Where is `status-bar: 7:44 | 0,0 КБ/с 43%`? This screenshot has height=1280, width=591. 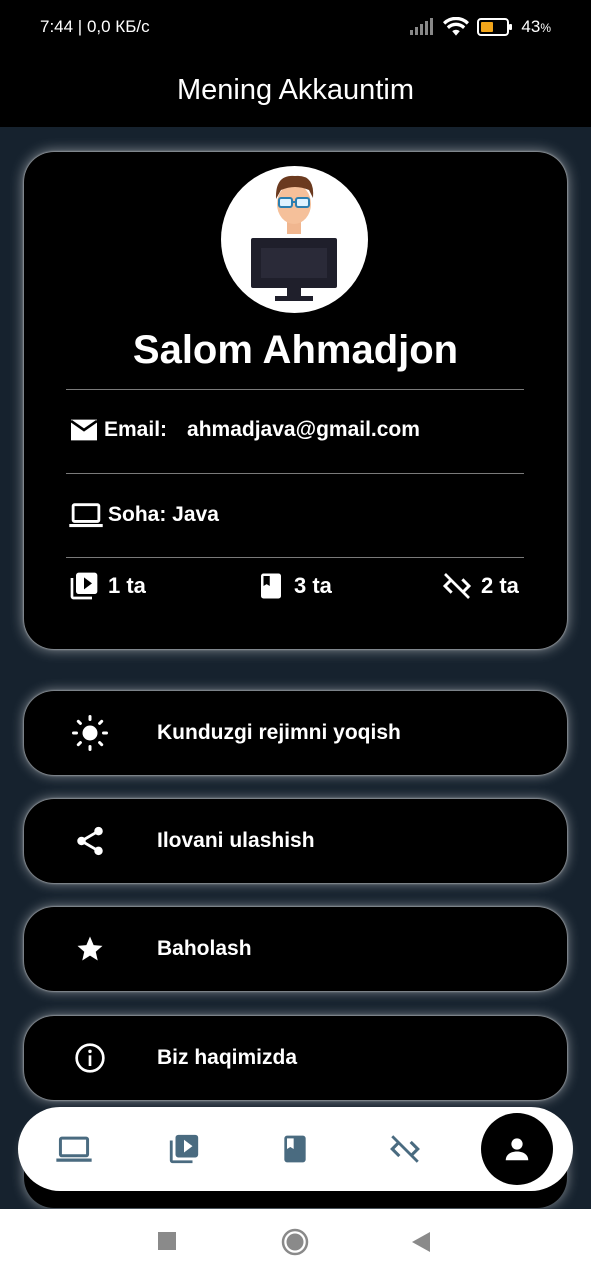 status-bar: 7:44 | 0,0 КБ/с 43% is located at coordinates (295, 27).